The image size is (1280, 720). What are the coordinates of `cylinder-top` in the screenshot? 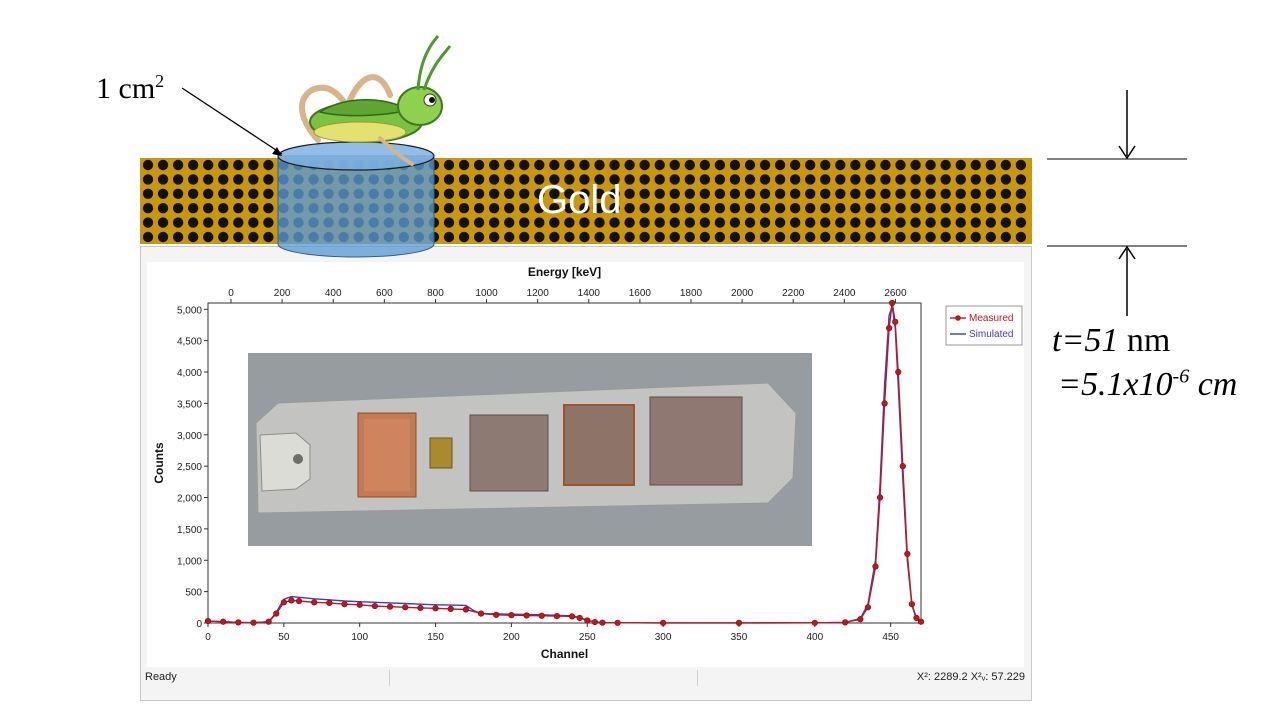 It's located at (356, 156).